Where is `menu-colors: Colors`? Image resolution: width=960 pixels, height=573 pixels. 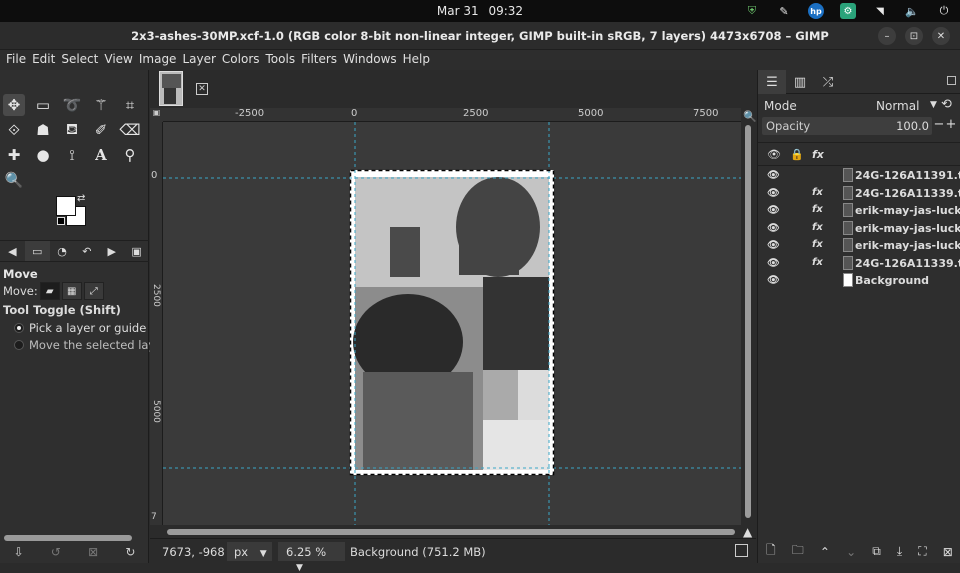
menu-colors: Colors is located at coordinates (244, 60).